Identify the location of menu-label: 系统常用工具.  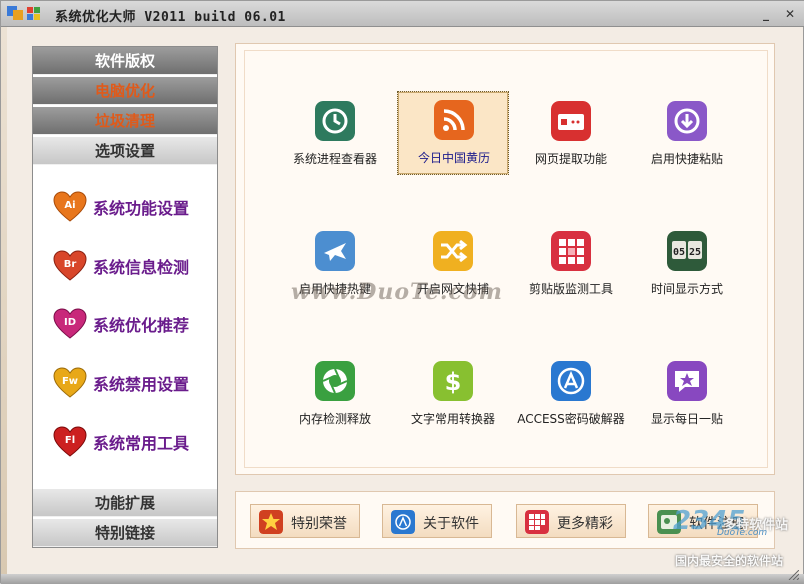
(141, 443).